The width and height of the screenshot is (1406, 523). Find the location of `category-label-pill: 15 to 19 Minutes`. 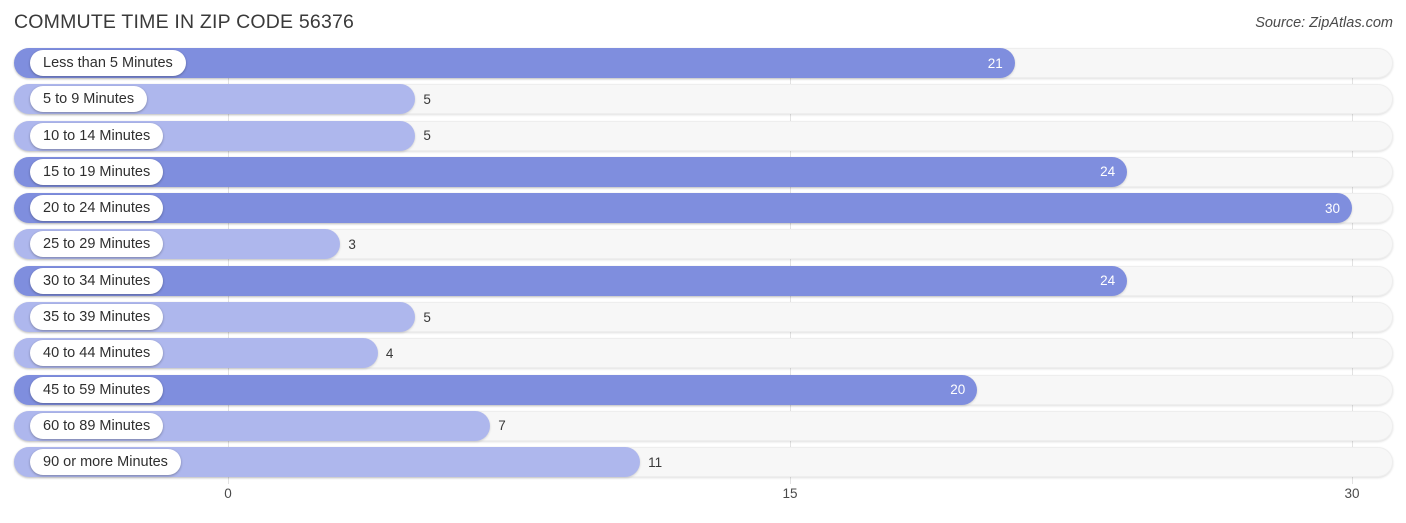

category-label-pill: 15 to 19 Minutes is located at coordinates (97, 171).